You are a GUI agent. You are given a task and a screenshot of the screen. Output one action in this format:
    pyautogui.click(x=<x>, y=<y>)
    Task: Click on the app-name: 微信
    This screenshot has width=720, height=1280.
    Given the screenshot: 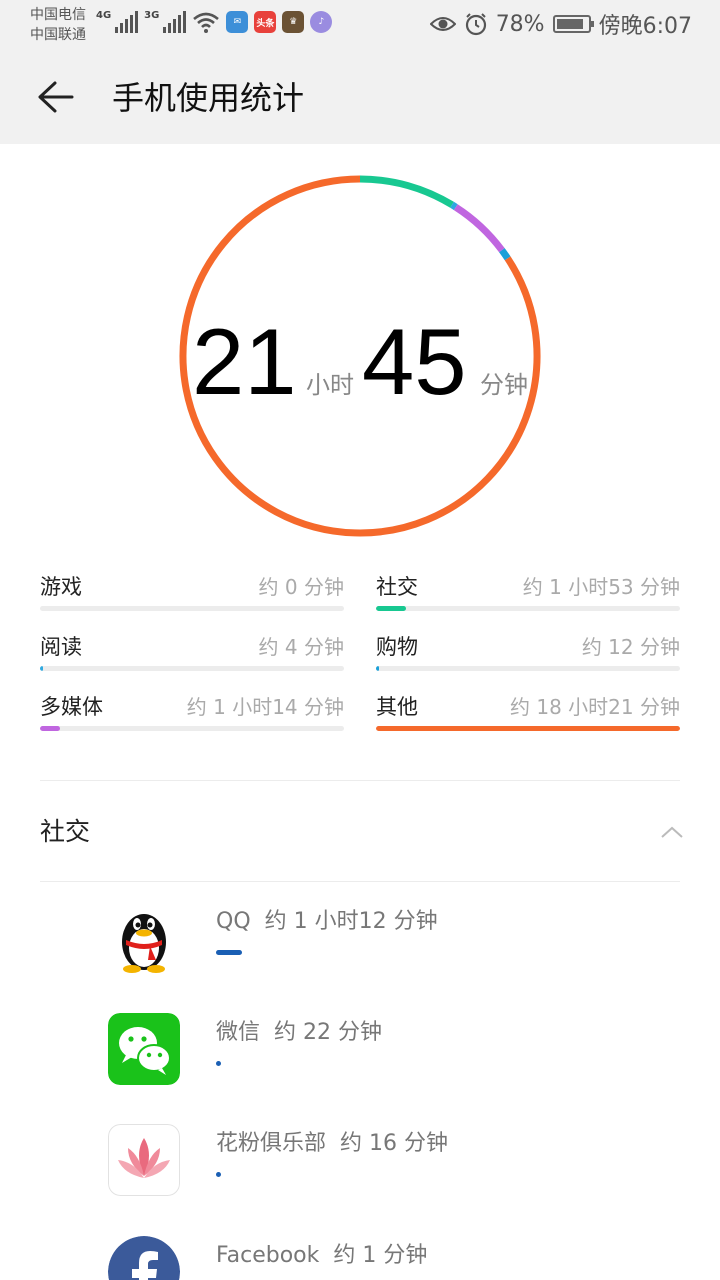 What is the action you would take?
    pyautogui.click(x=238, y=1032)
    